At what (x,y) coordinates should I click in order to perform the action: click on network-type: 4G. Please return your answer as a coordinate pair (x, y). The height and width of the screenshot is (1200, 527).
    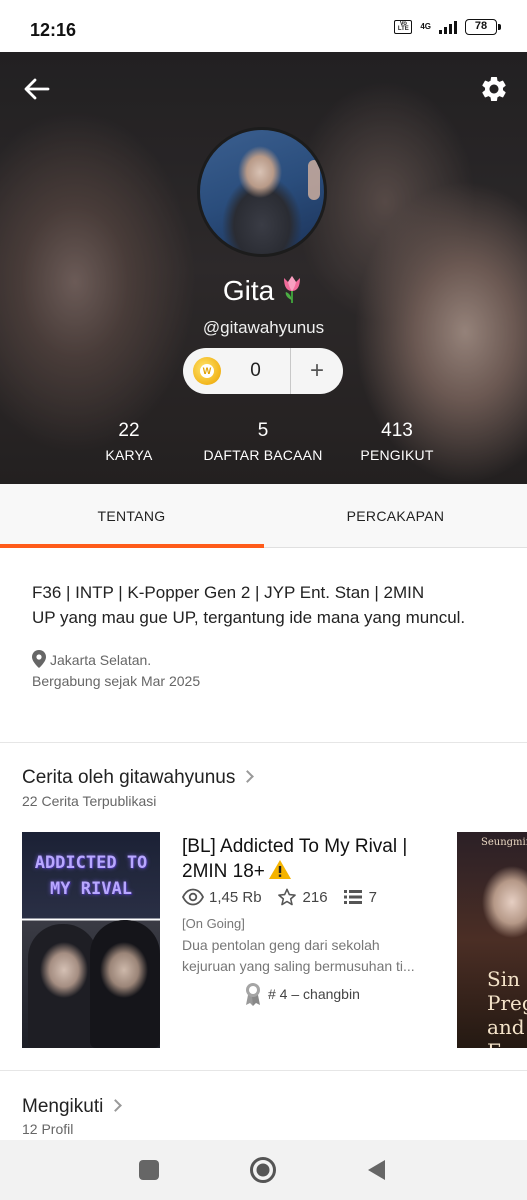
    Looking at the image, I should click on (425, 26).